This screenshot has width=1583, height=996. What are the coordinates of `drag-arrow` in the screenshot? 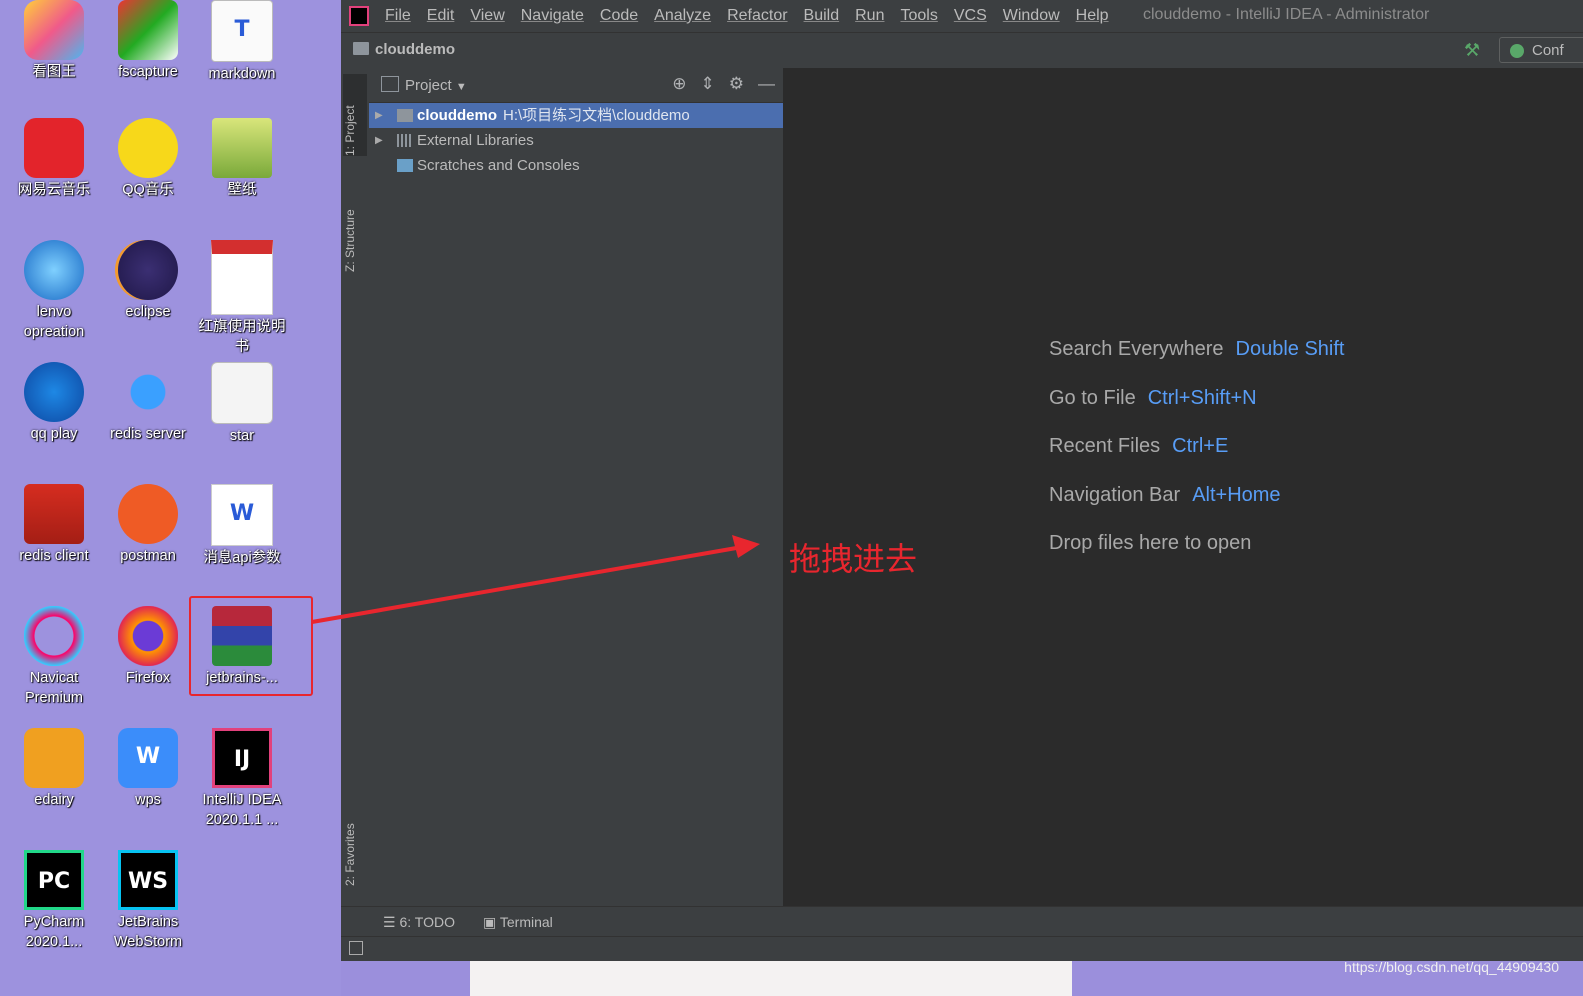 It's located at (535, 579).